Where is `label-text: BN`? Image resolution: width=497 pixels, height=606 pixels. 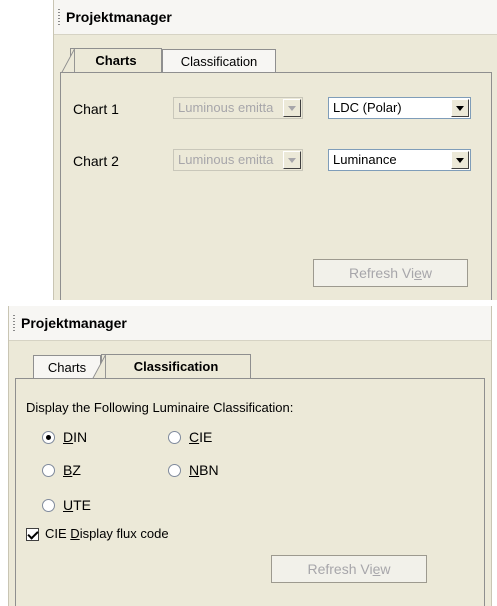 label-text: BN is located at coordinates (209, 470).